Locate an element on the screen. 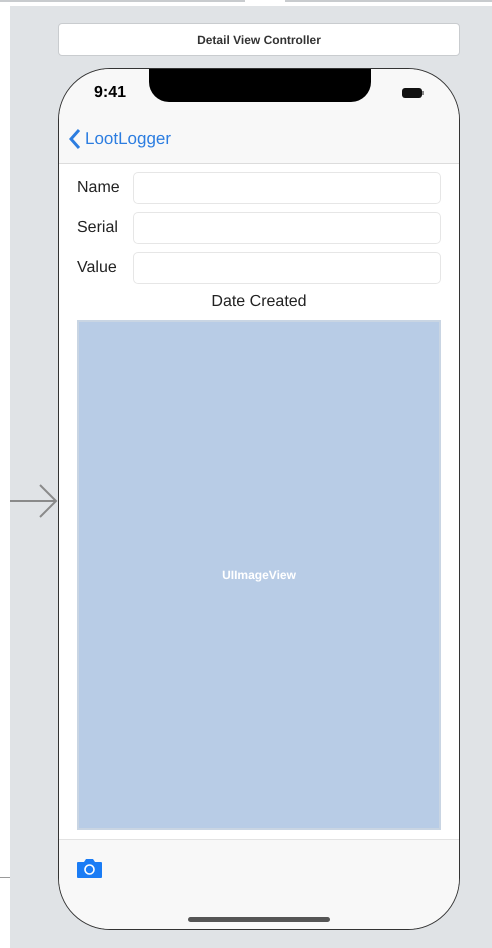 This screenshot has height=948, width=492. scene-title: Detail View Controller is located at coordinates (259, 39).